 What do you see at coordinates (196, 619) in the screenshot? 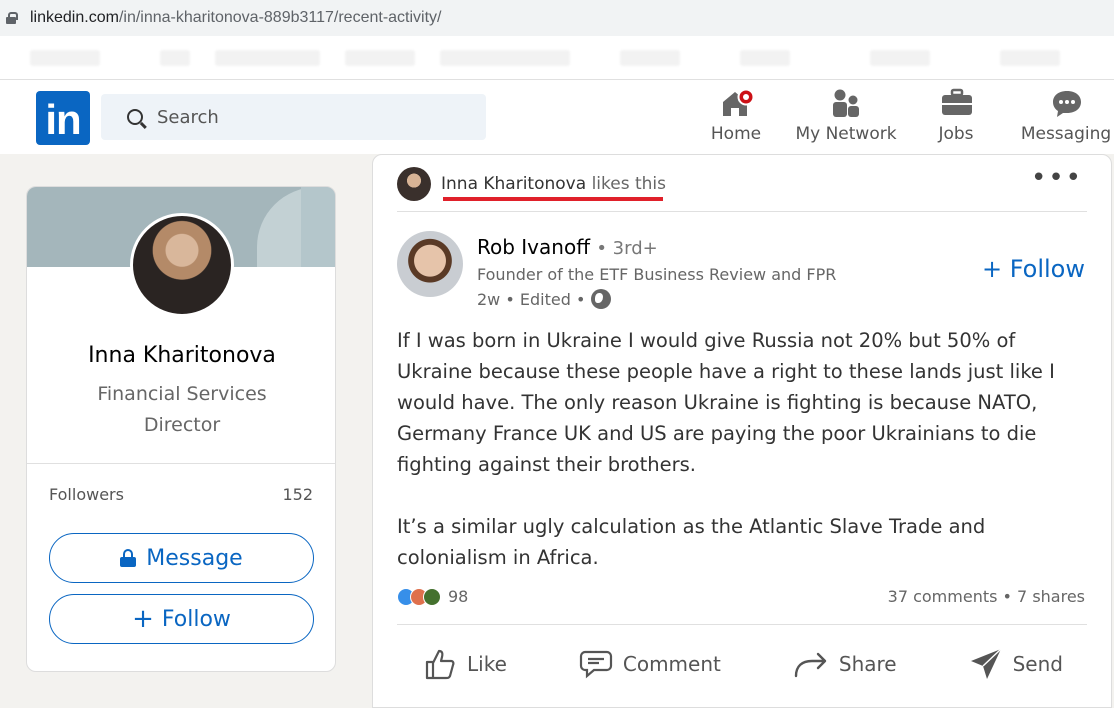
I see `follow-button-label: Follow` at bounding box center [196, 619].